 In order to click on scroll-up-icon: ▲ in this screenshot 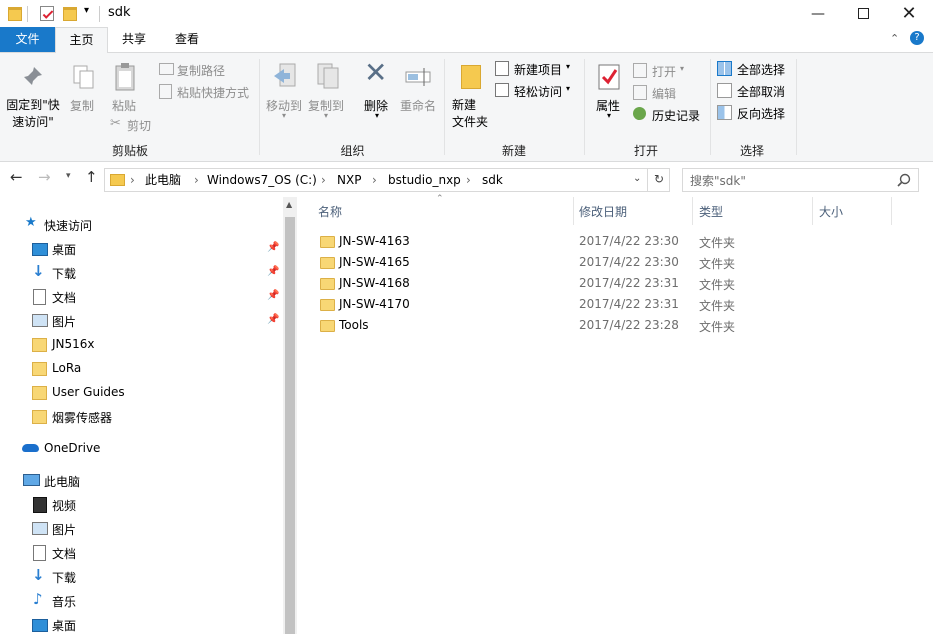, I will do `click(289, 204)`.